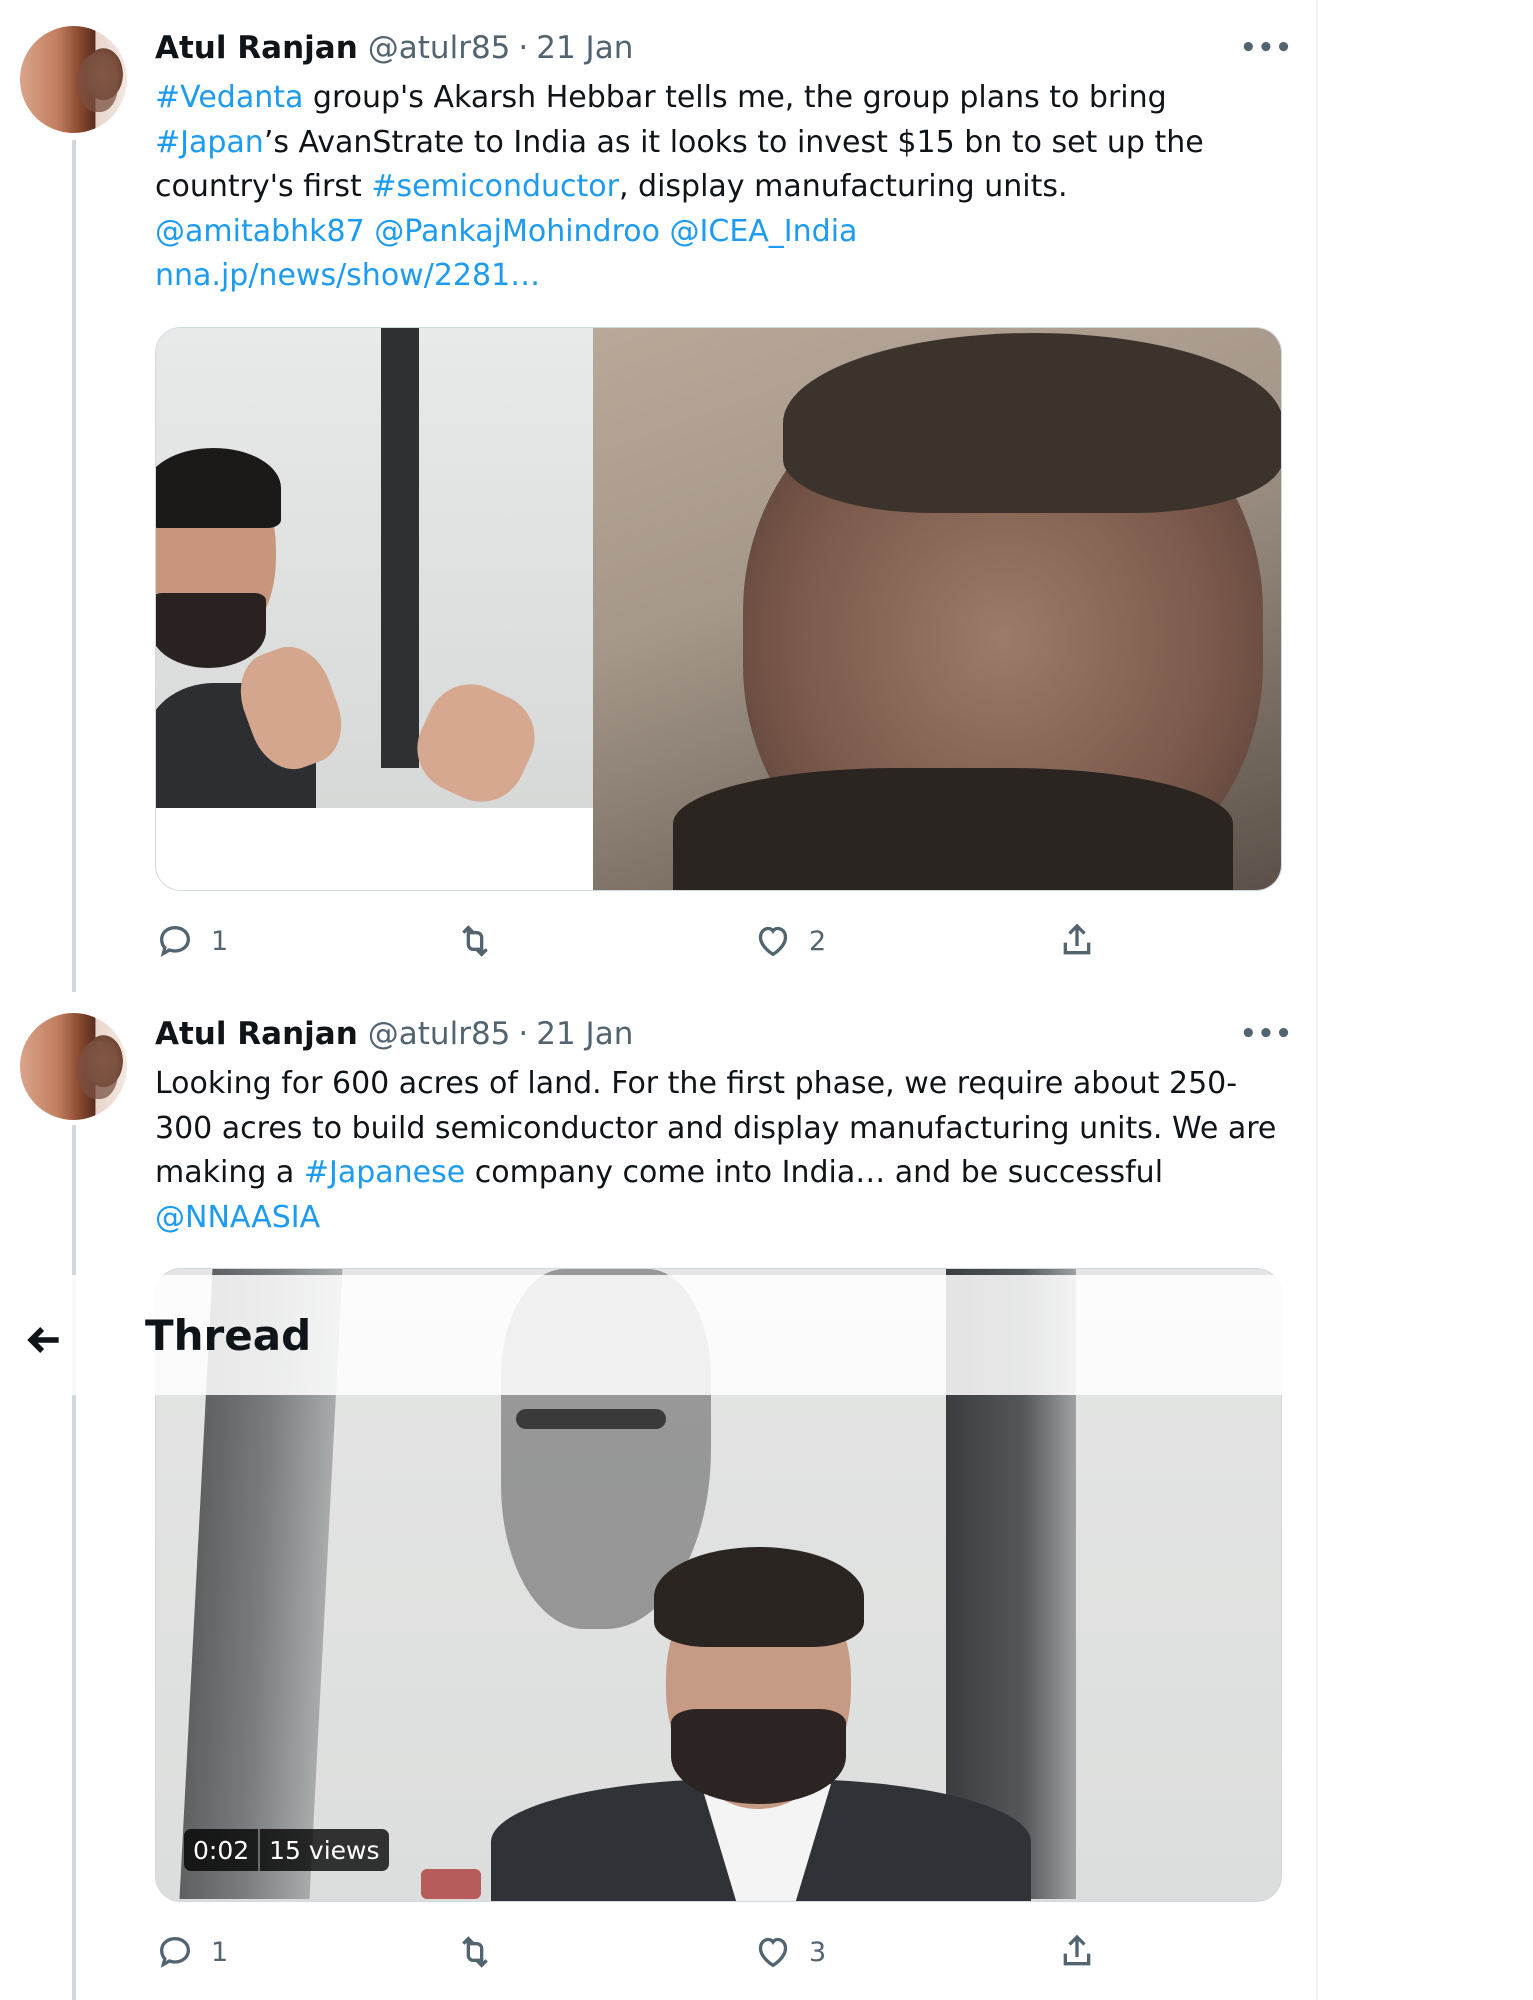  I want to click on arrow-left-icon, so click(43, 1340).